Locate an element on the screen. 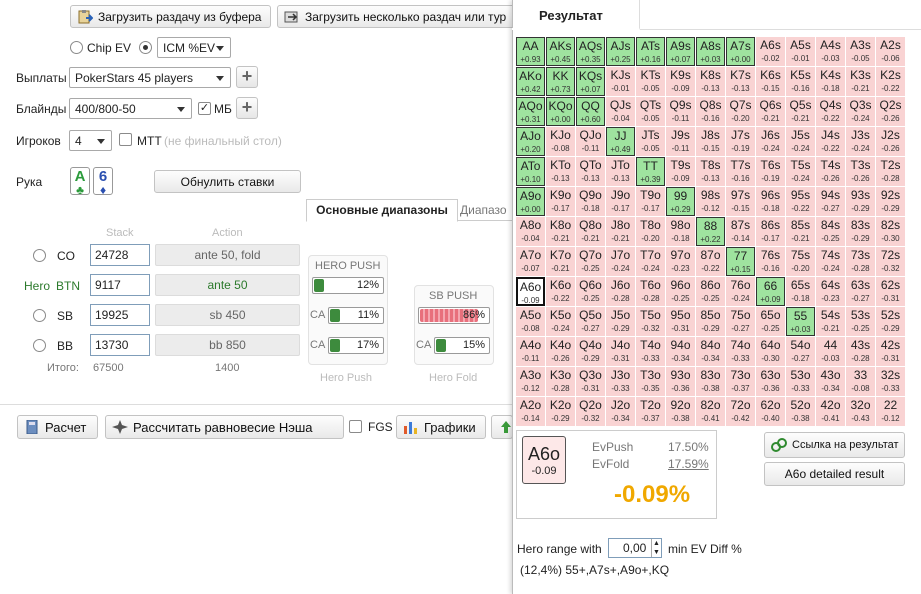 This screenshot has width=921, height=594. hand-cell: A8s +0.03 is located at coordinates (710, 51).